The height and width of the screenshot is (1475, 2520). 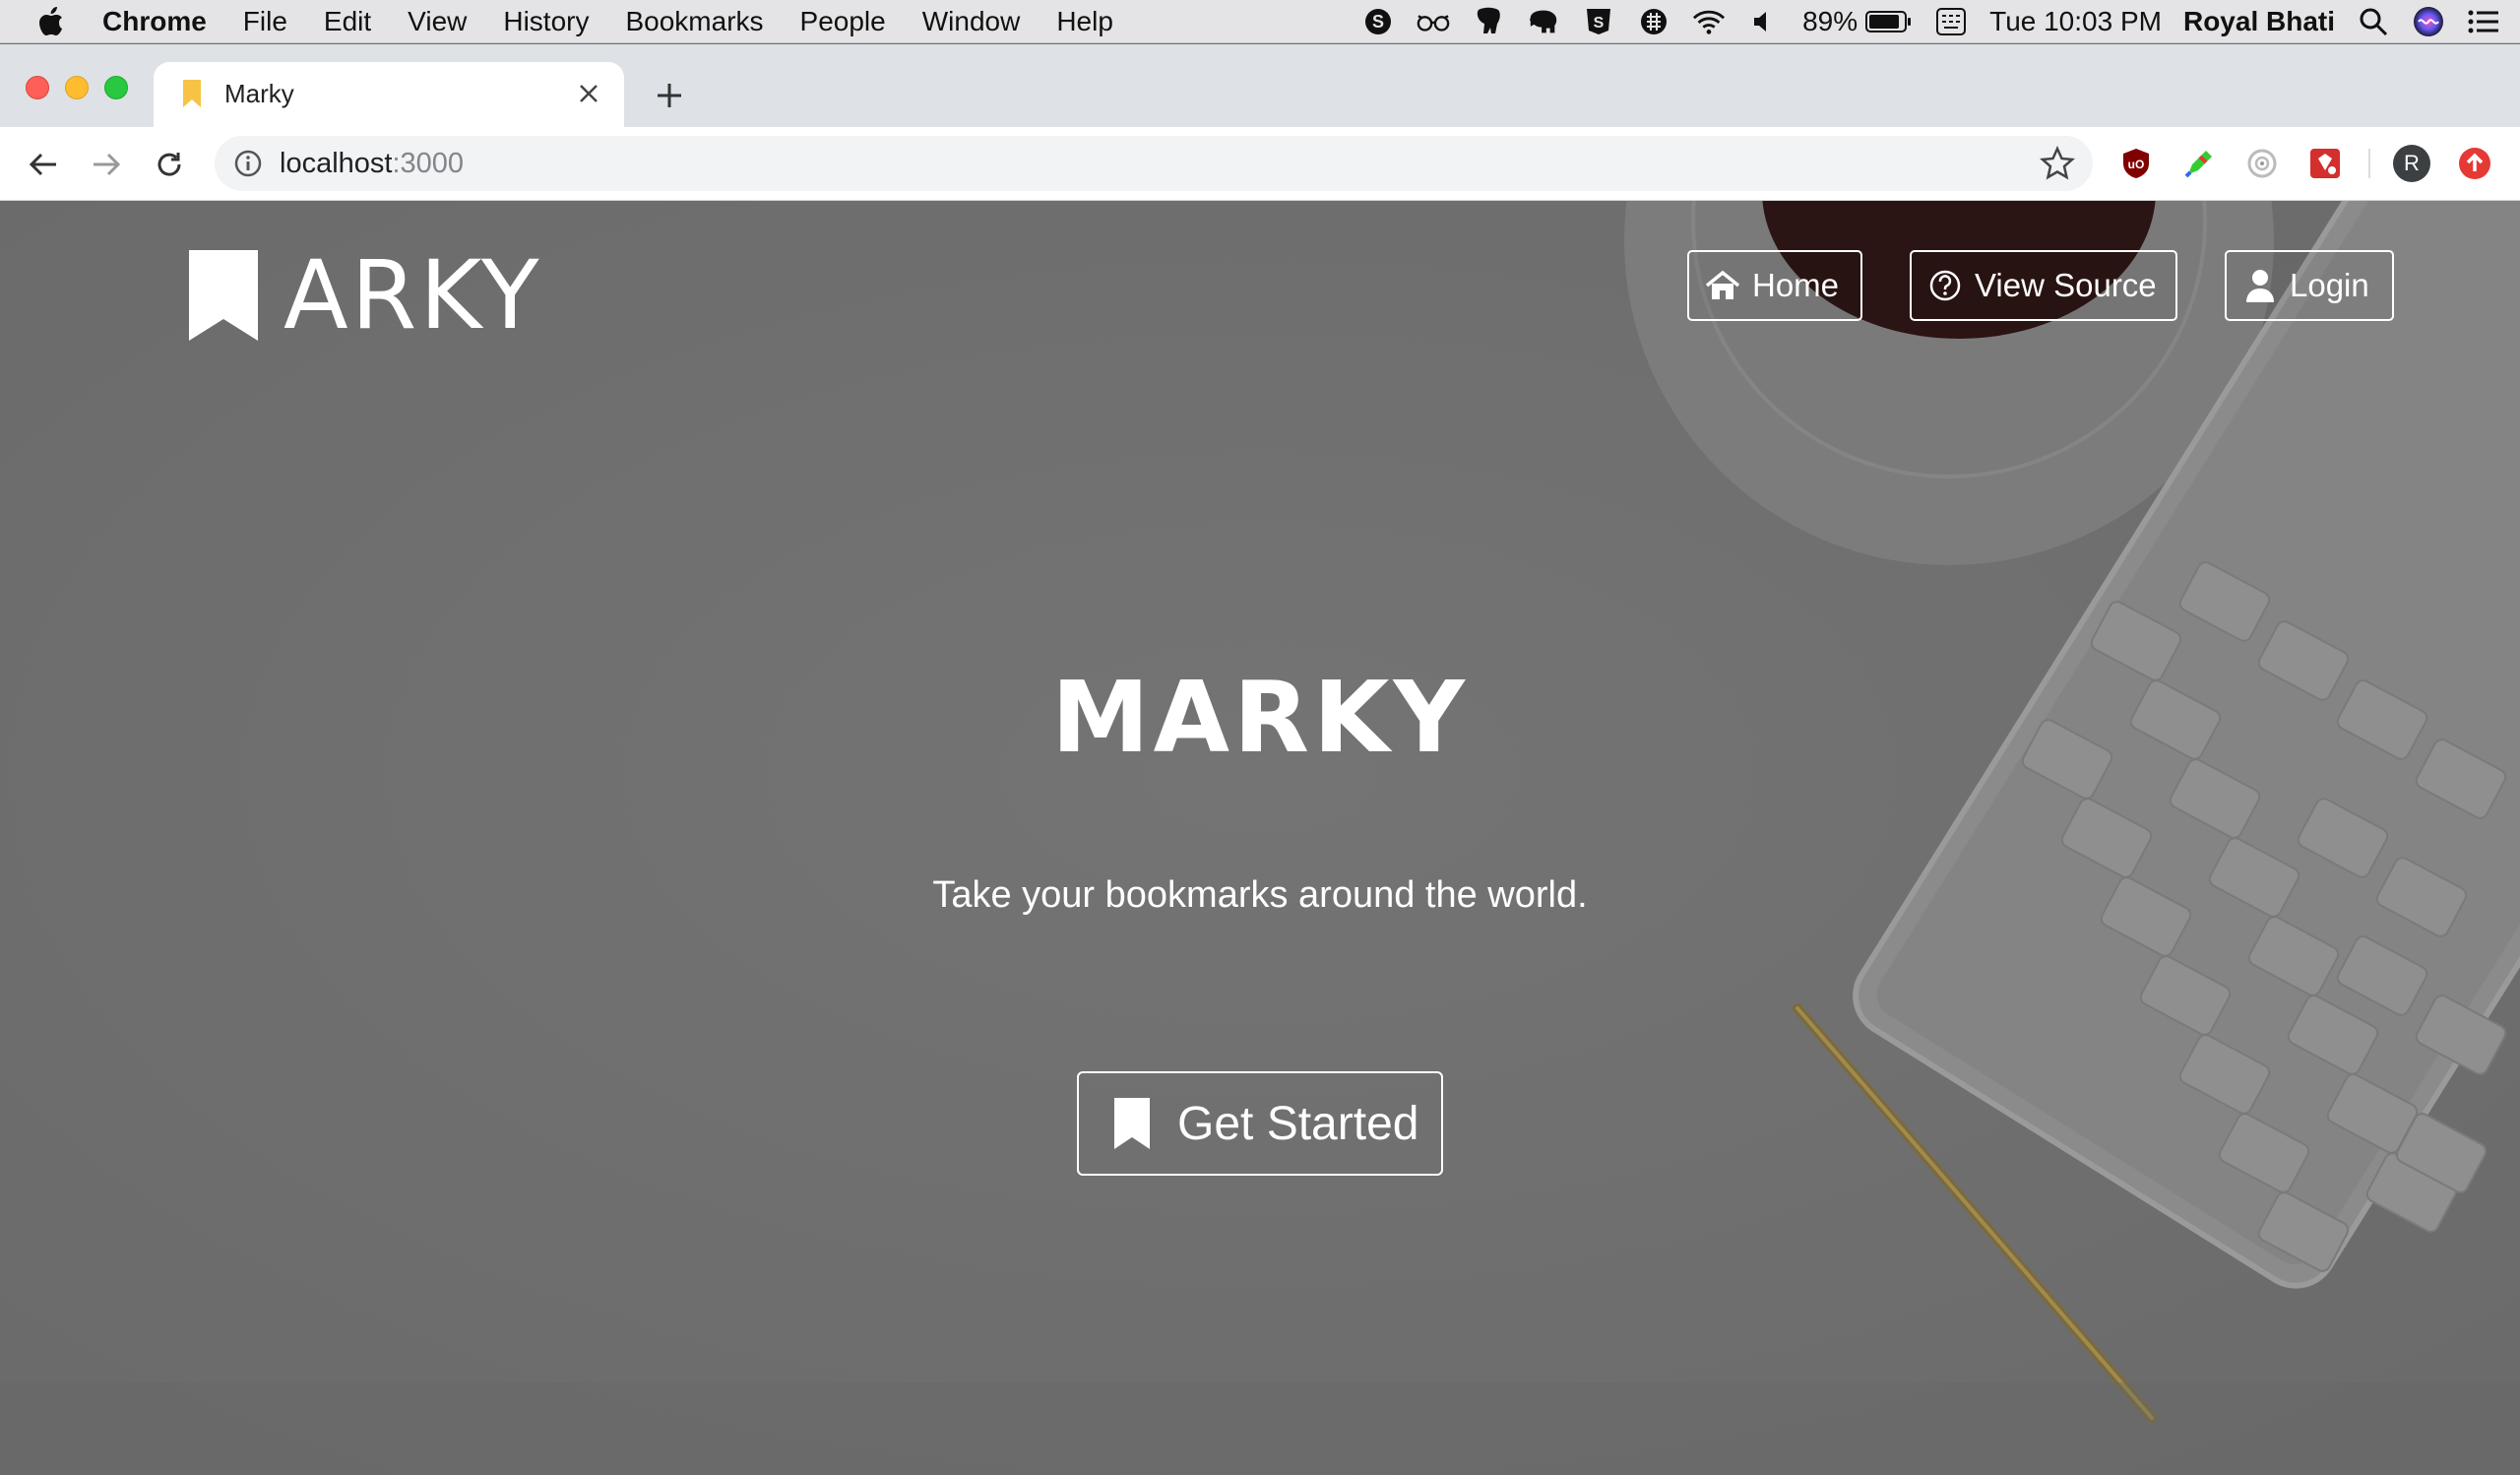 What do you see at coordinates (1830, 21) in the screenshot?
I see `battery-percent: 89%` at bounding box center [1830, 21].